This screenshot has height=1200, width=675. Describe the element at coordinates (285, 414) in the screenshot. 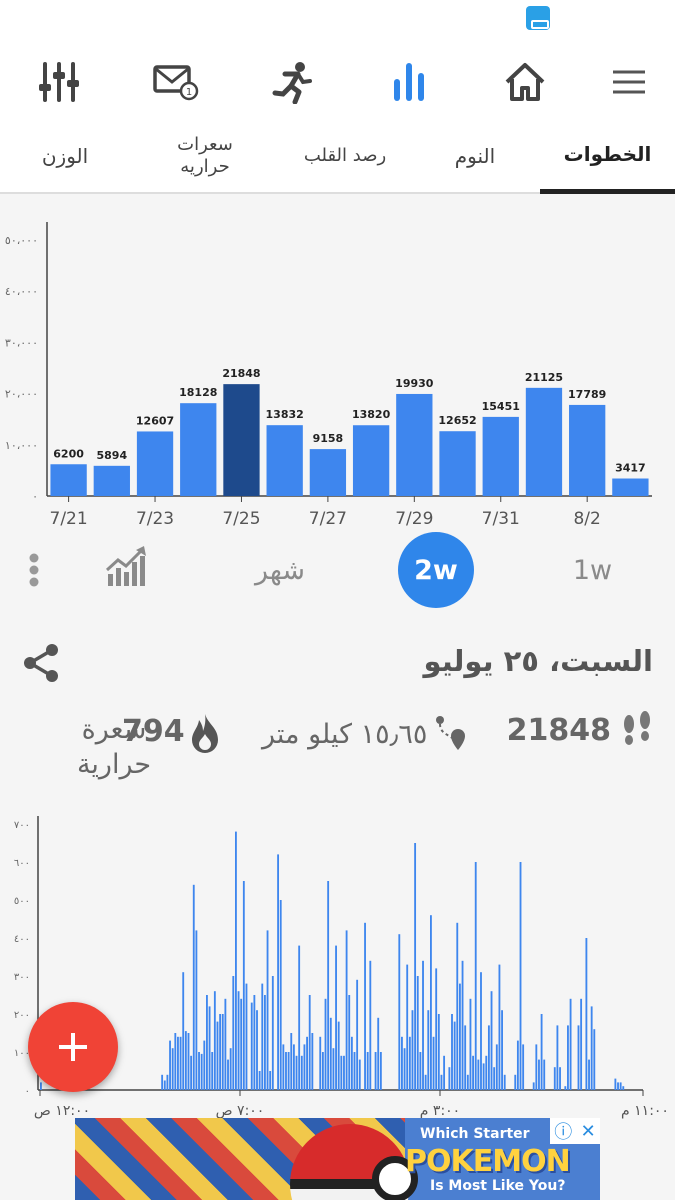

I see `bar-value-label: 13832` at that location.